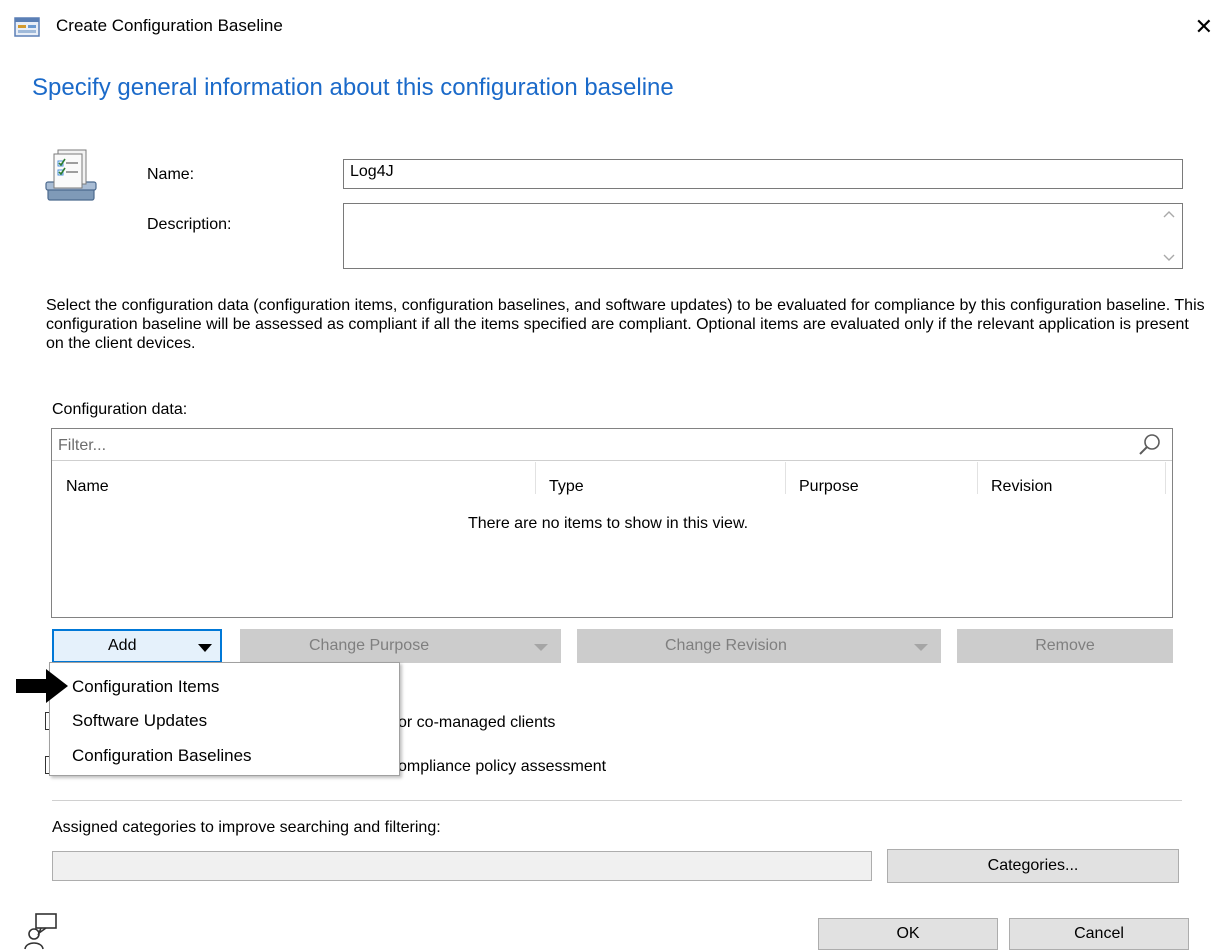 The height and width of the screenshot is (950, 1215). What do you see at coordinates (593, 446) in the screenshot?
I see `filter-input` at bounding box center [593, 446].